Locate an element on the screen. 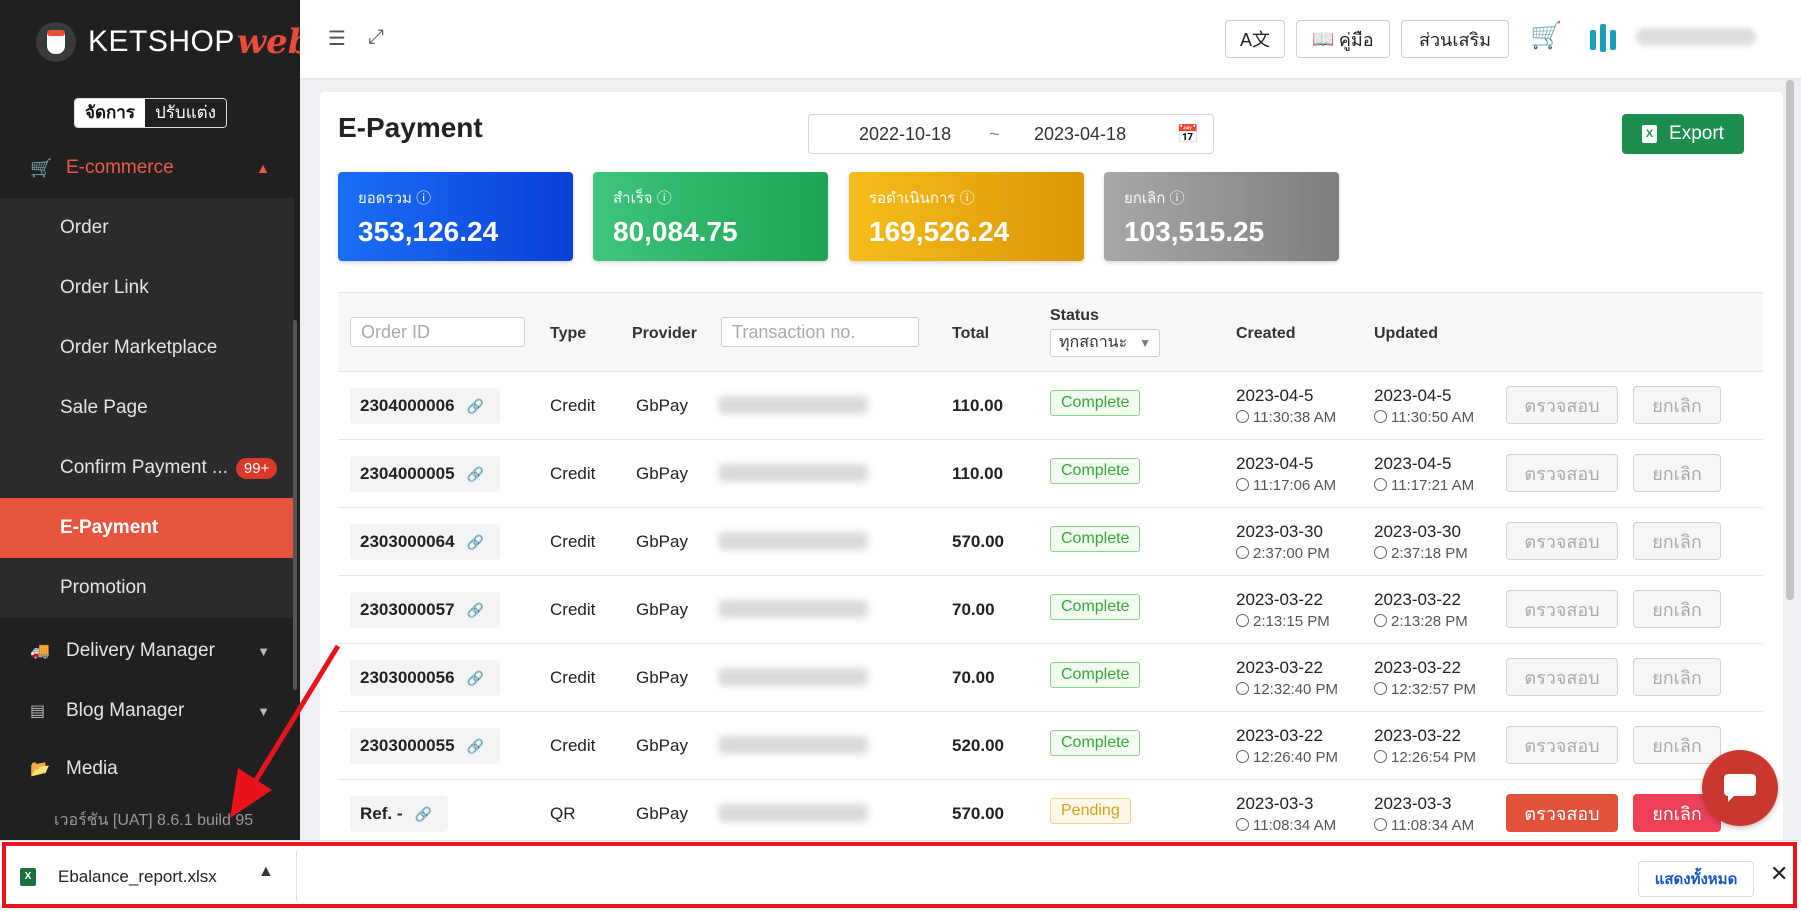 Image resolution: width=1801 pixels, height=911 pixels. updated-date: 2023-03-22 is located at coordinates (1417, 599).